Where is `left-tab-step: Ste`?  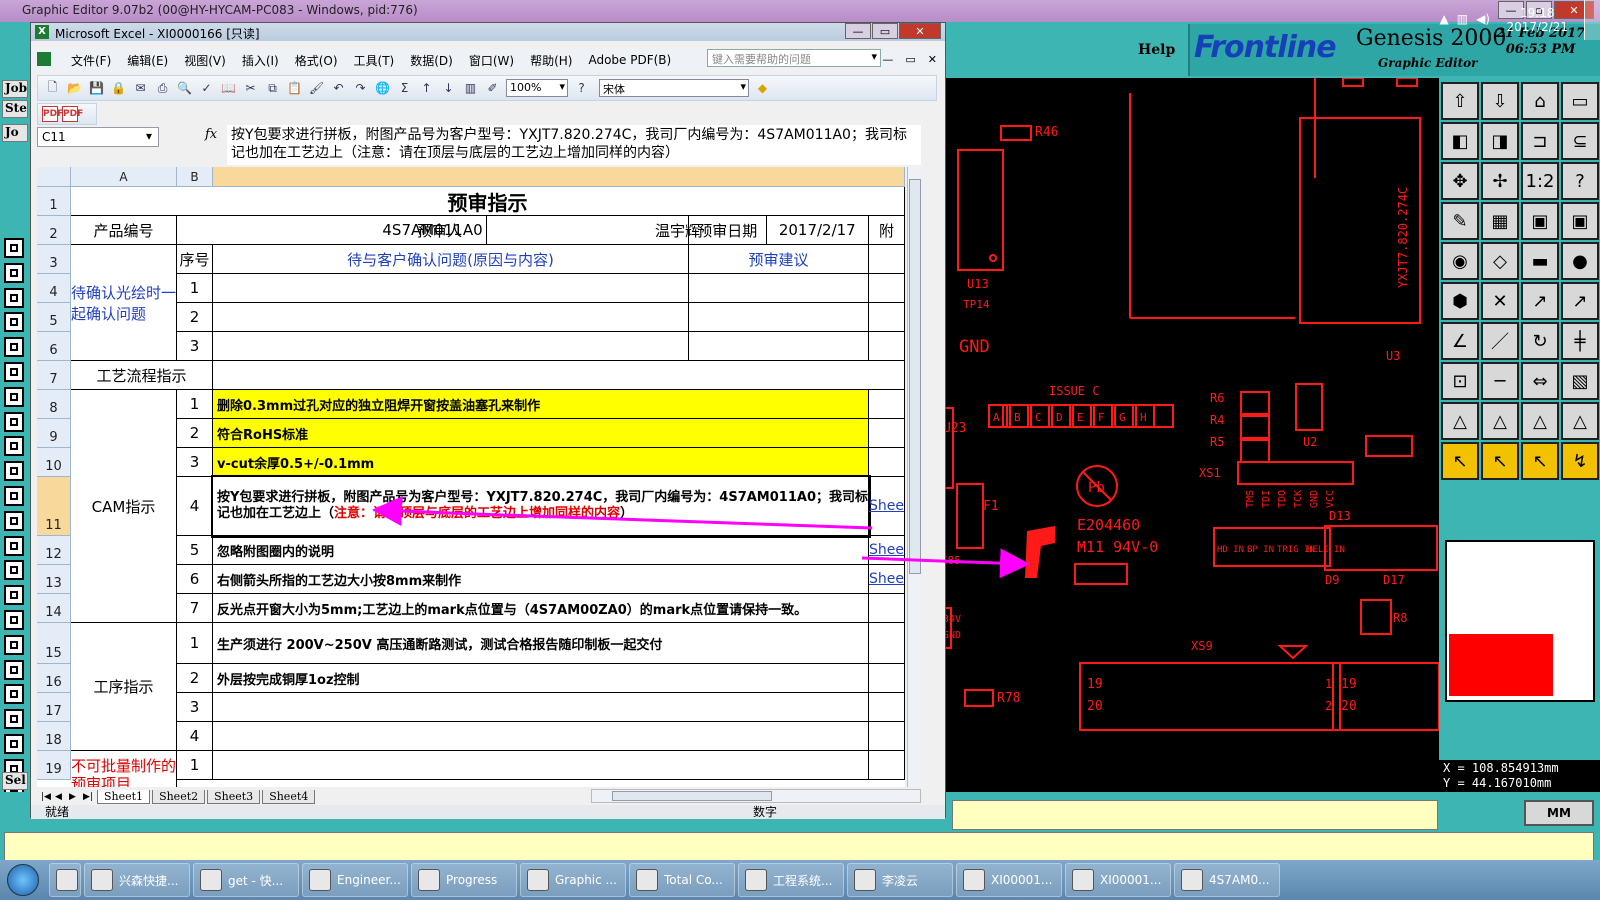
left-tab-step: Ste is located at coordinates (15, 109).